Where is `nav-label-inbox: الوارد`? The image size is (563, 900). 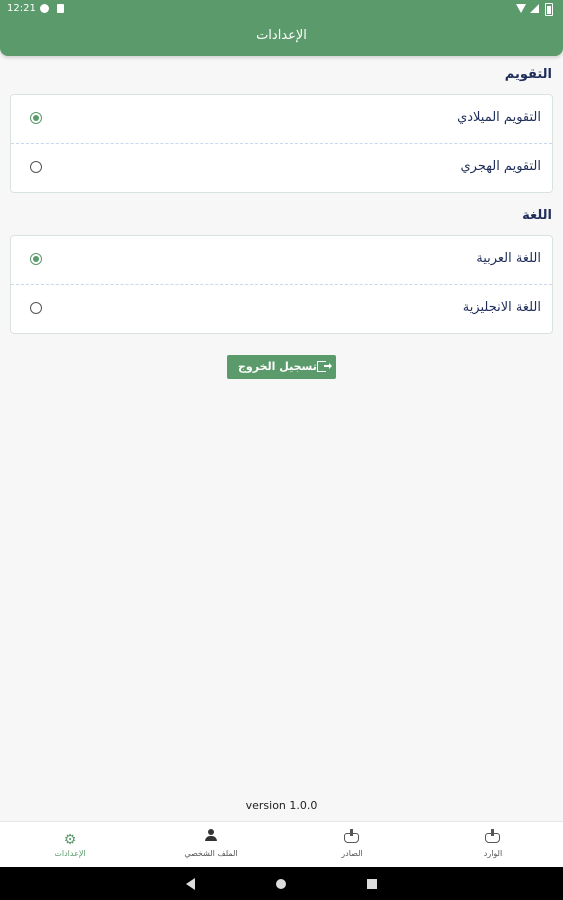
nav-label-inbox: الوارد is located at coordinates (493, 853).